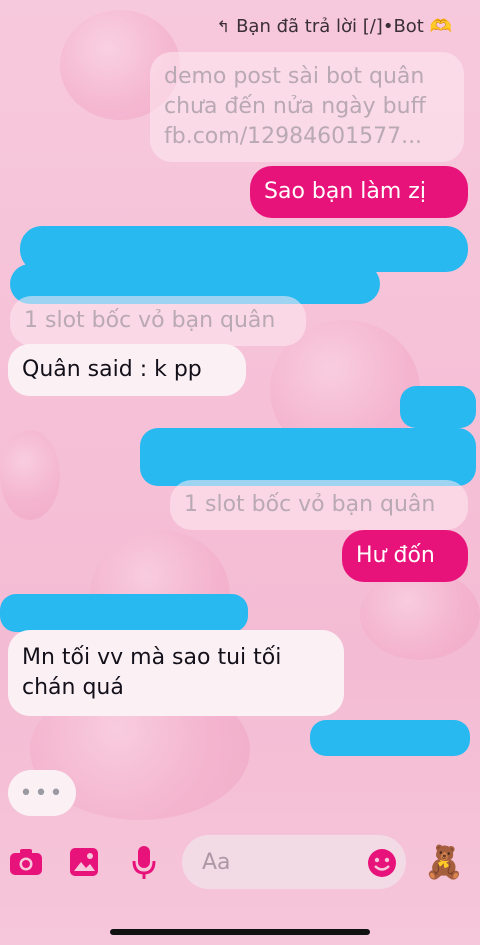  Describe the element at coordinates (223, 26) in the screenshot. I see `reply-arrow-icon: ↰` at that location.